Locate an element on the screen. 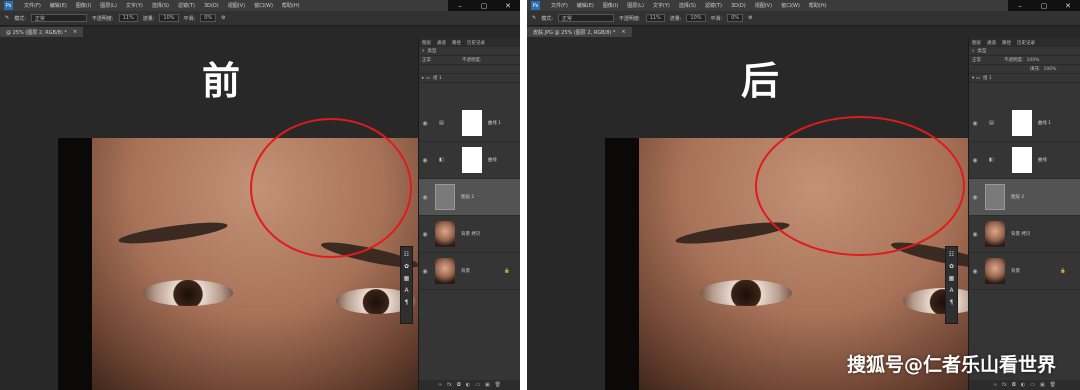  document-tab: @ 25% (图层 2, RGB/8) * × is located at coordinates (42, 32).